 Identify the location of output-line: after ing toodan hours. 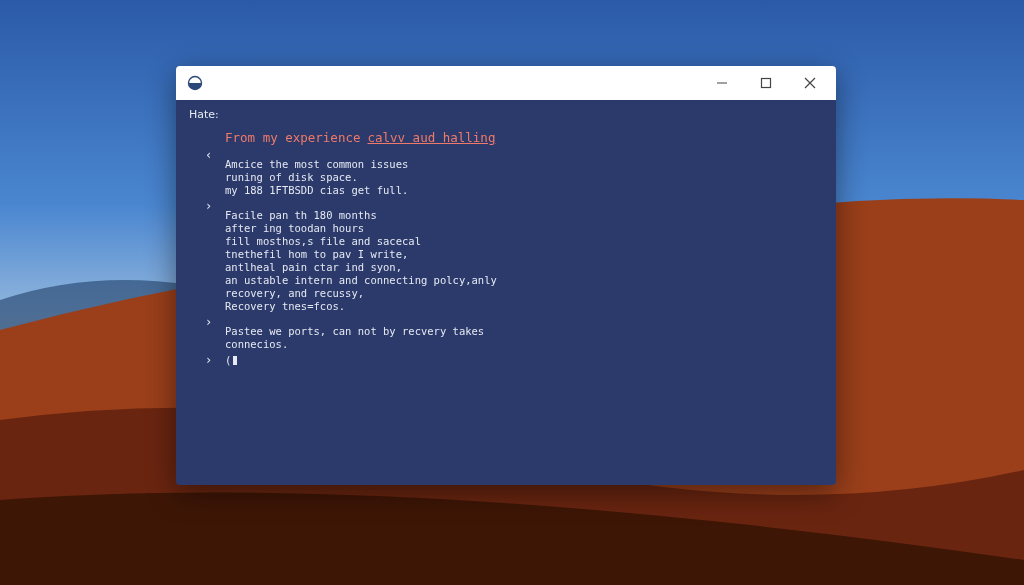
(295, 228).